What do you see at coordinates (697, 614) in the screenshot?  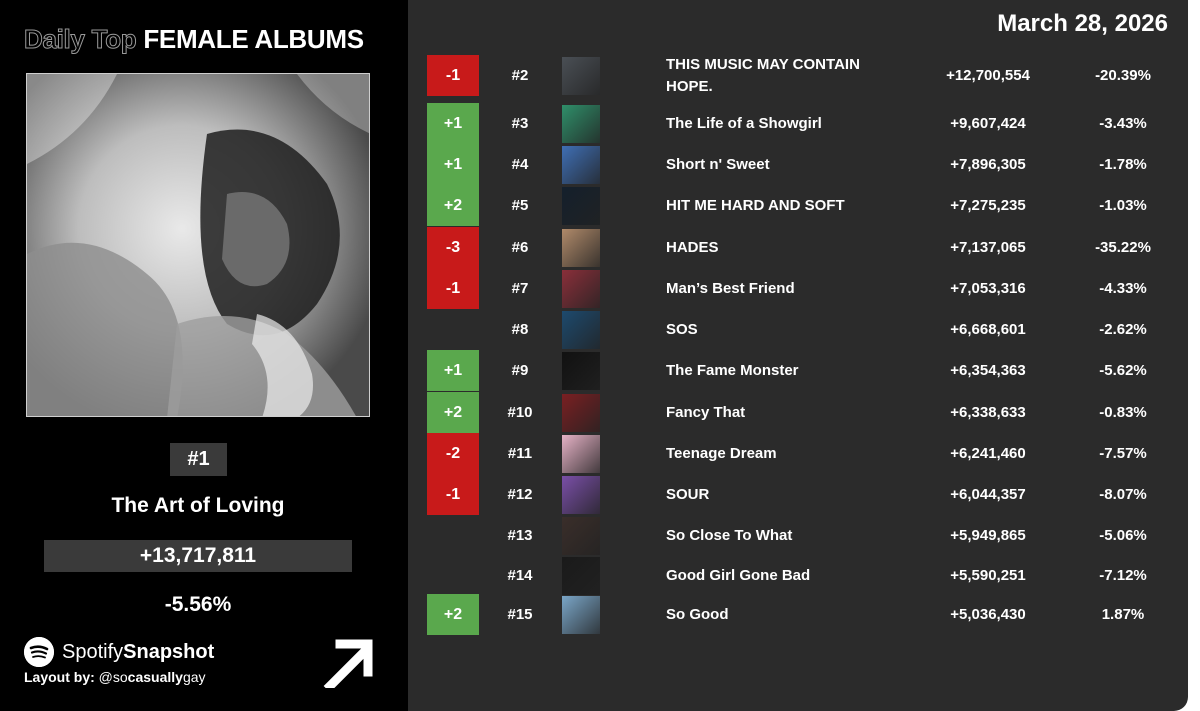 I see `album-title: So Good` at bounding box center [697, 614].